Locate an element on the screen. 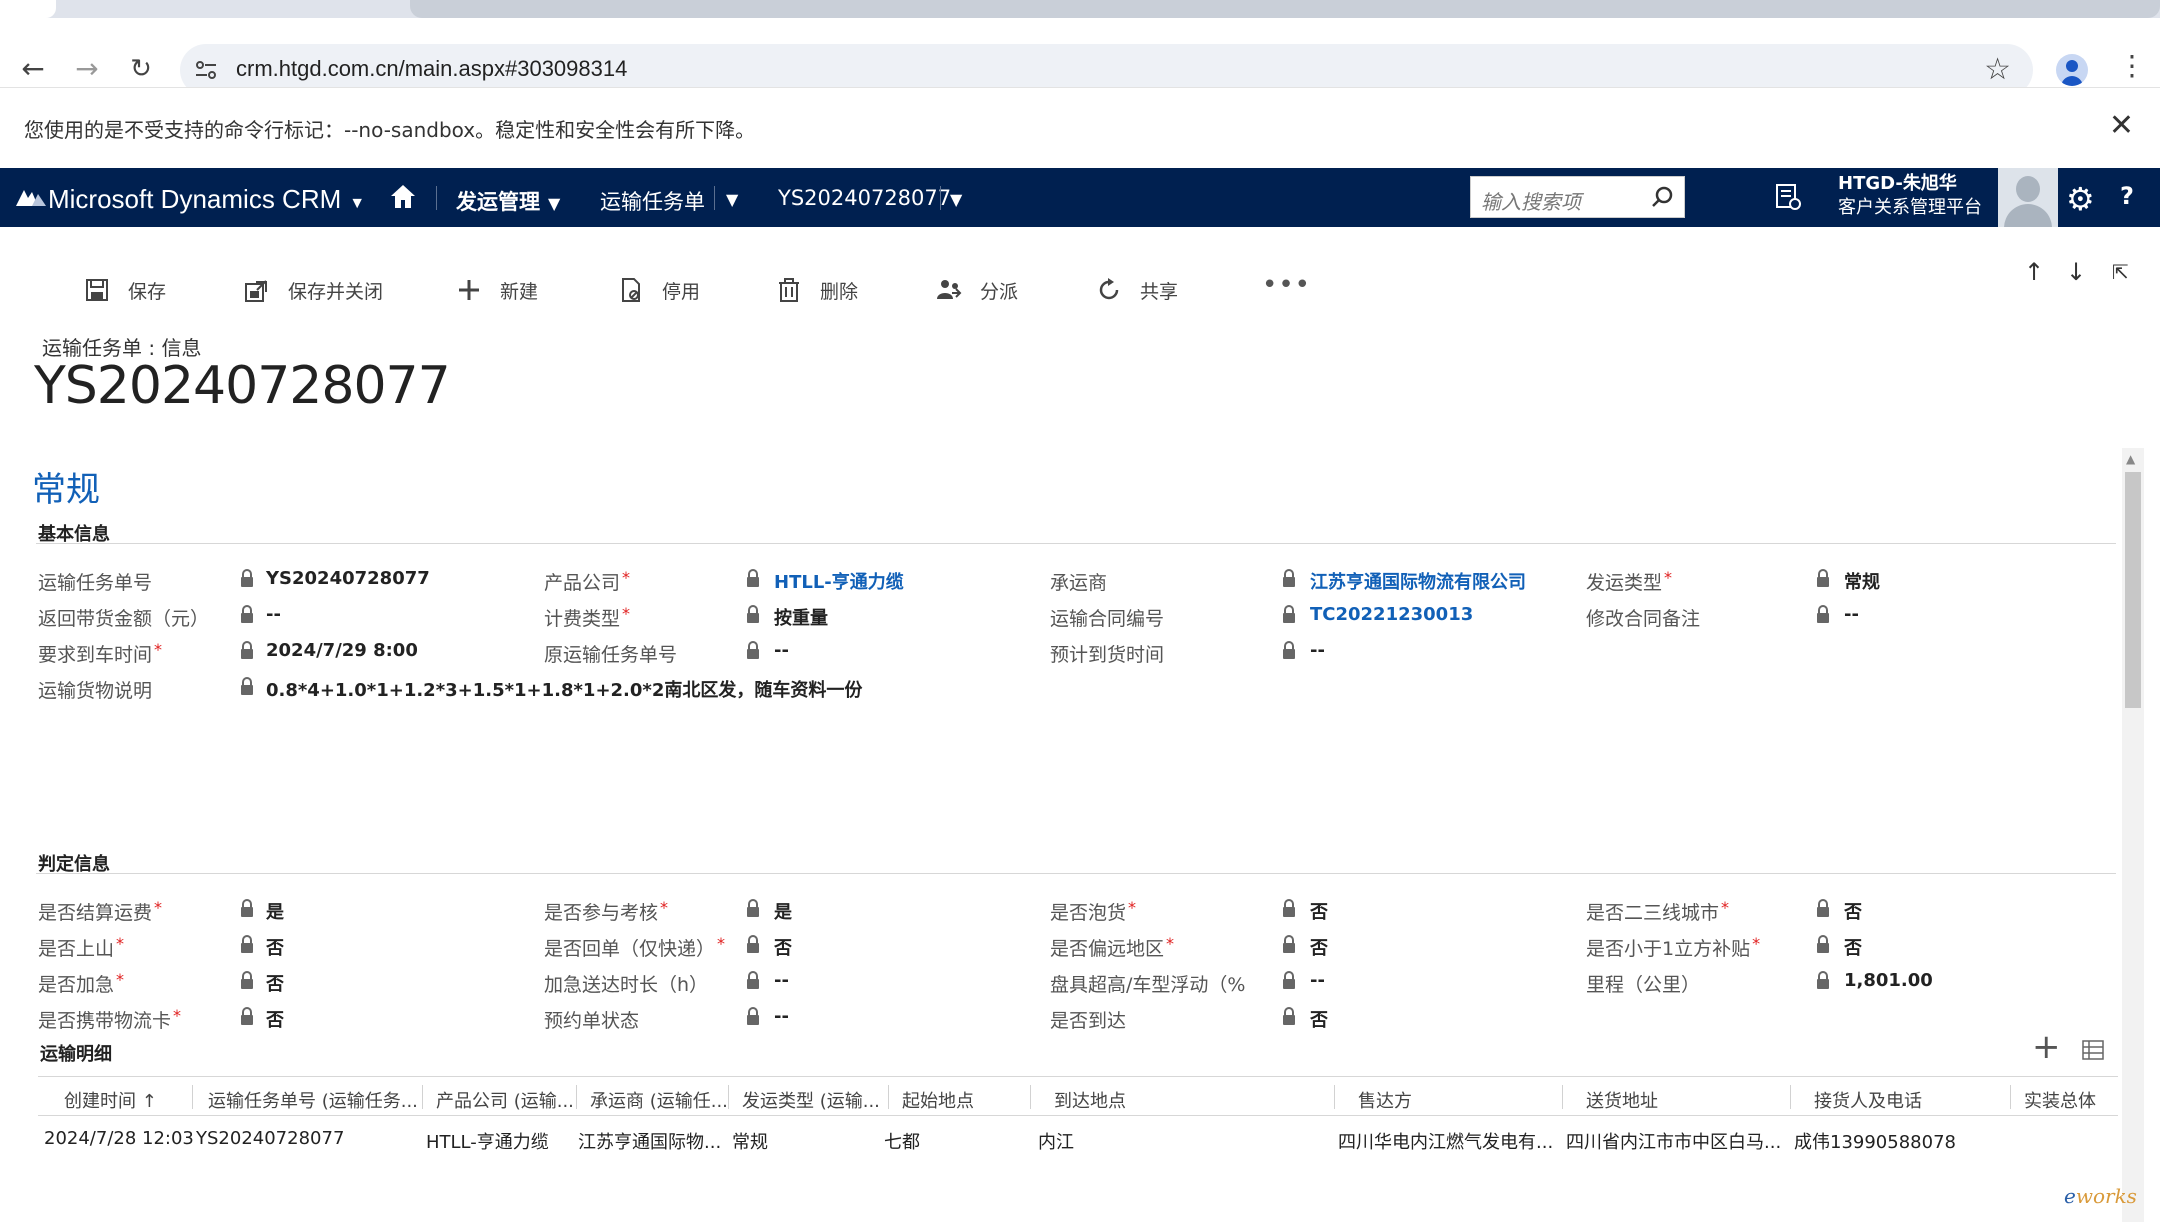  nav-area-menu: 发运管理 ▼ is located at coordinates (508, 201).